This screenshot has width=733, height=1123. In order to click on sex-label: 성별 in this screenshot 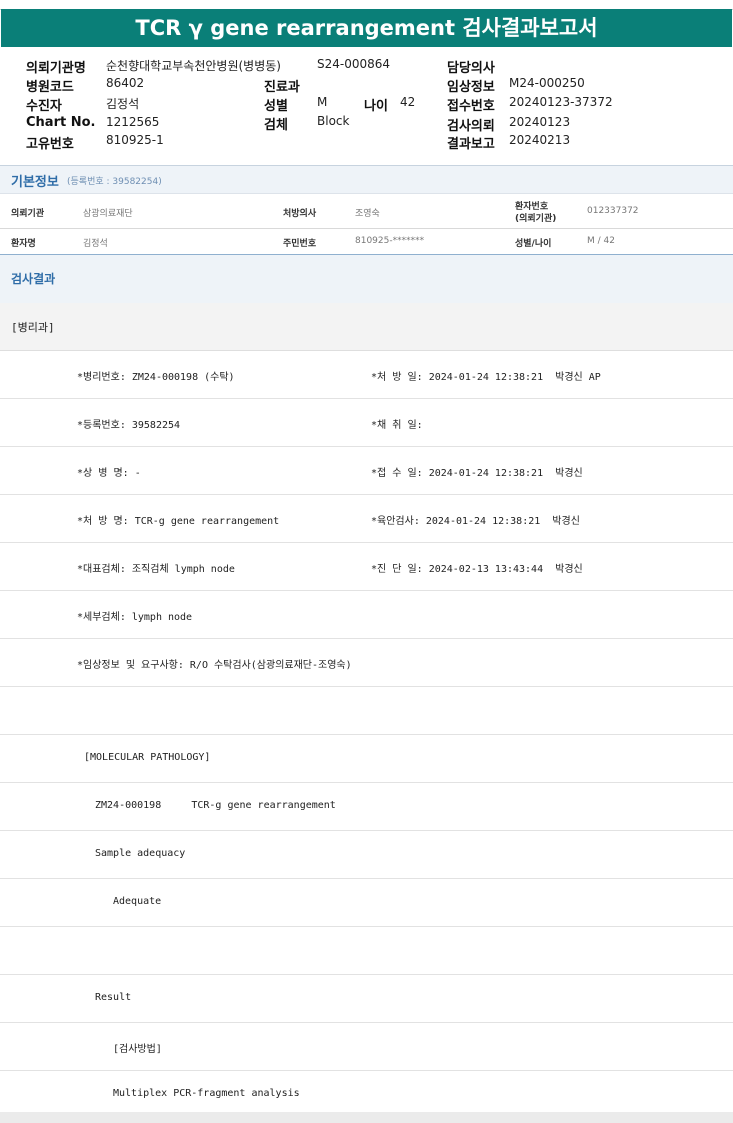, I will do `click(276, 106)`.